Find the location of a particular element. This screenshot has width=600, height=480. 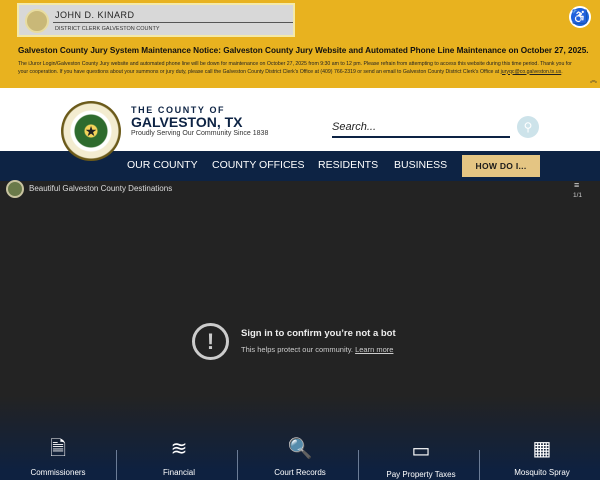

quick-link-court-records: 🔍 Court Records is located at coordinates (300, 456).